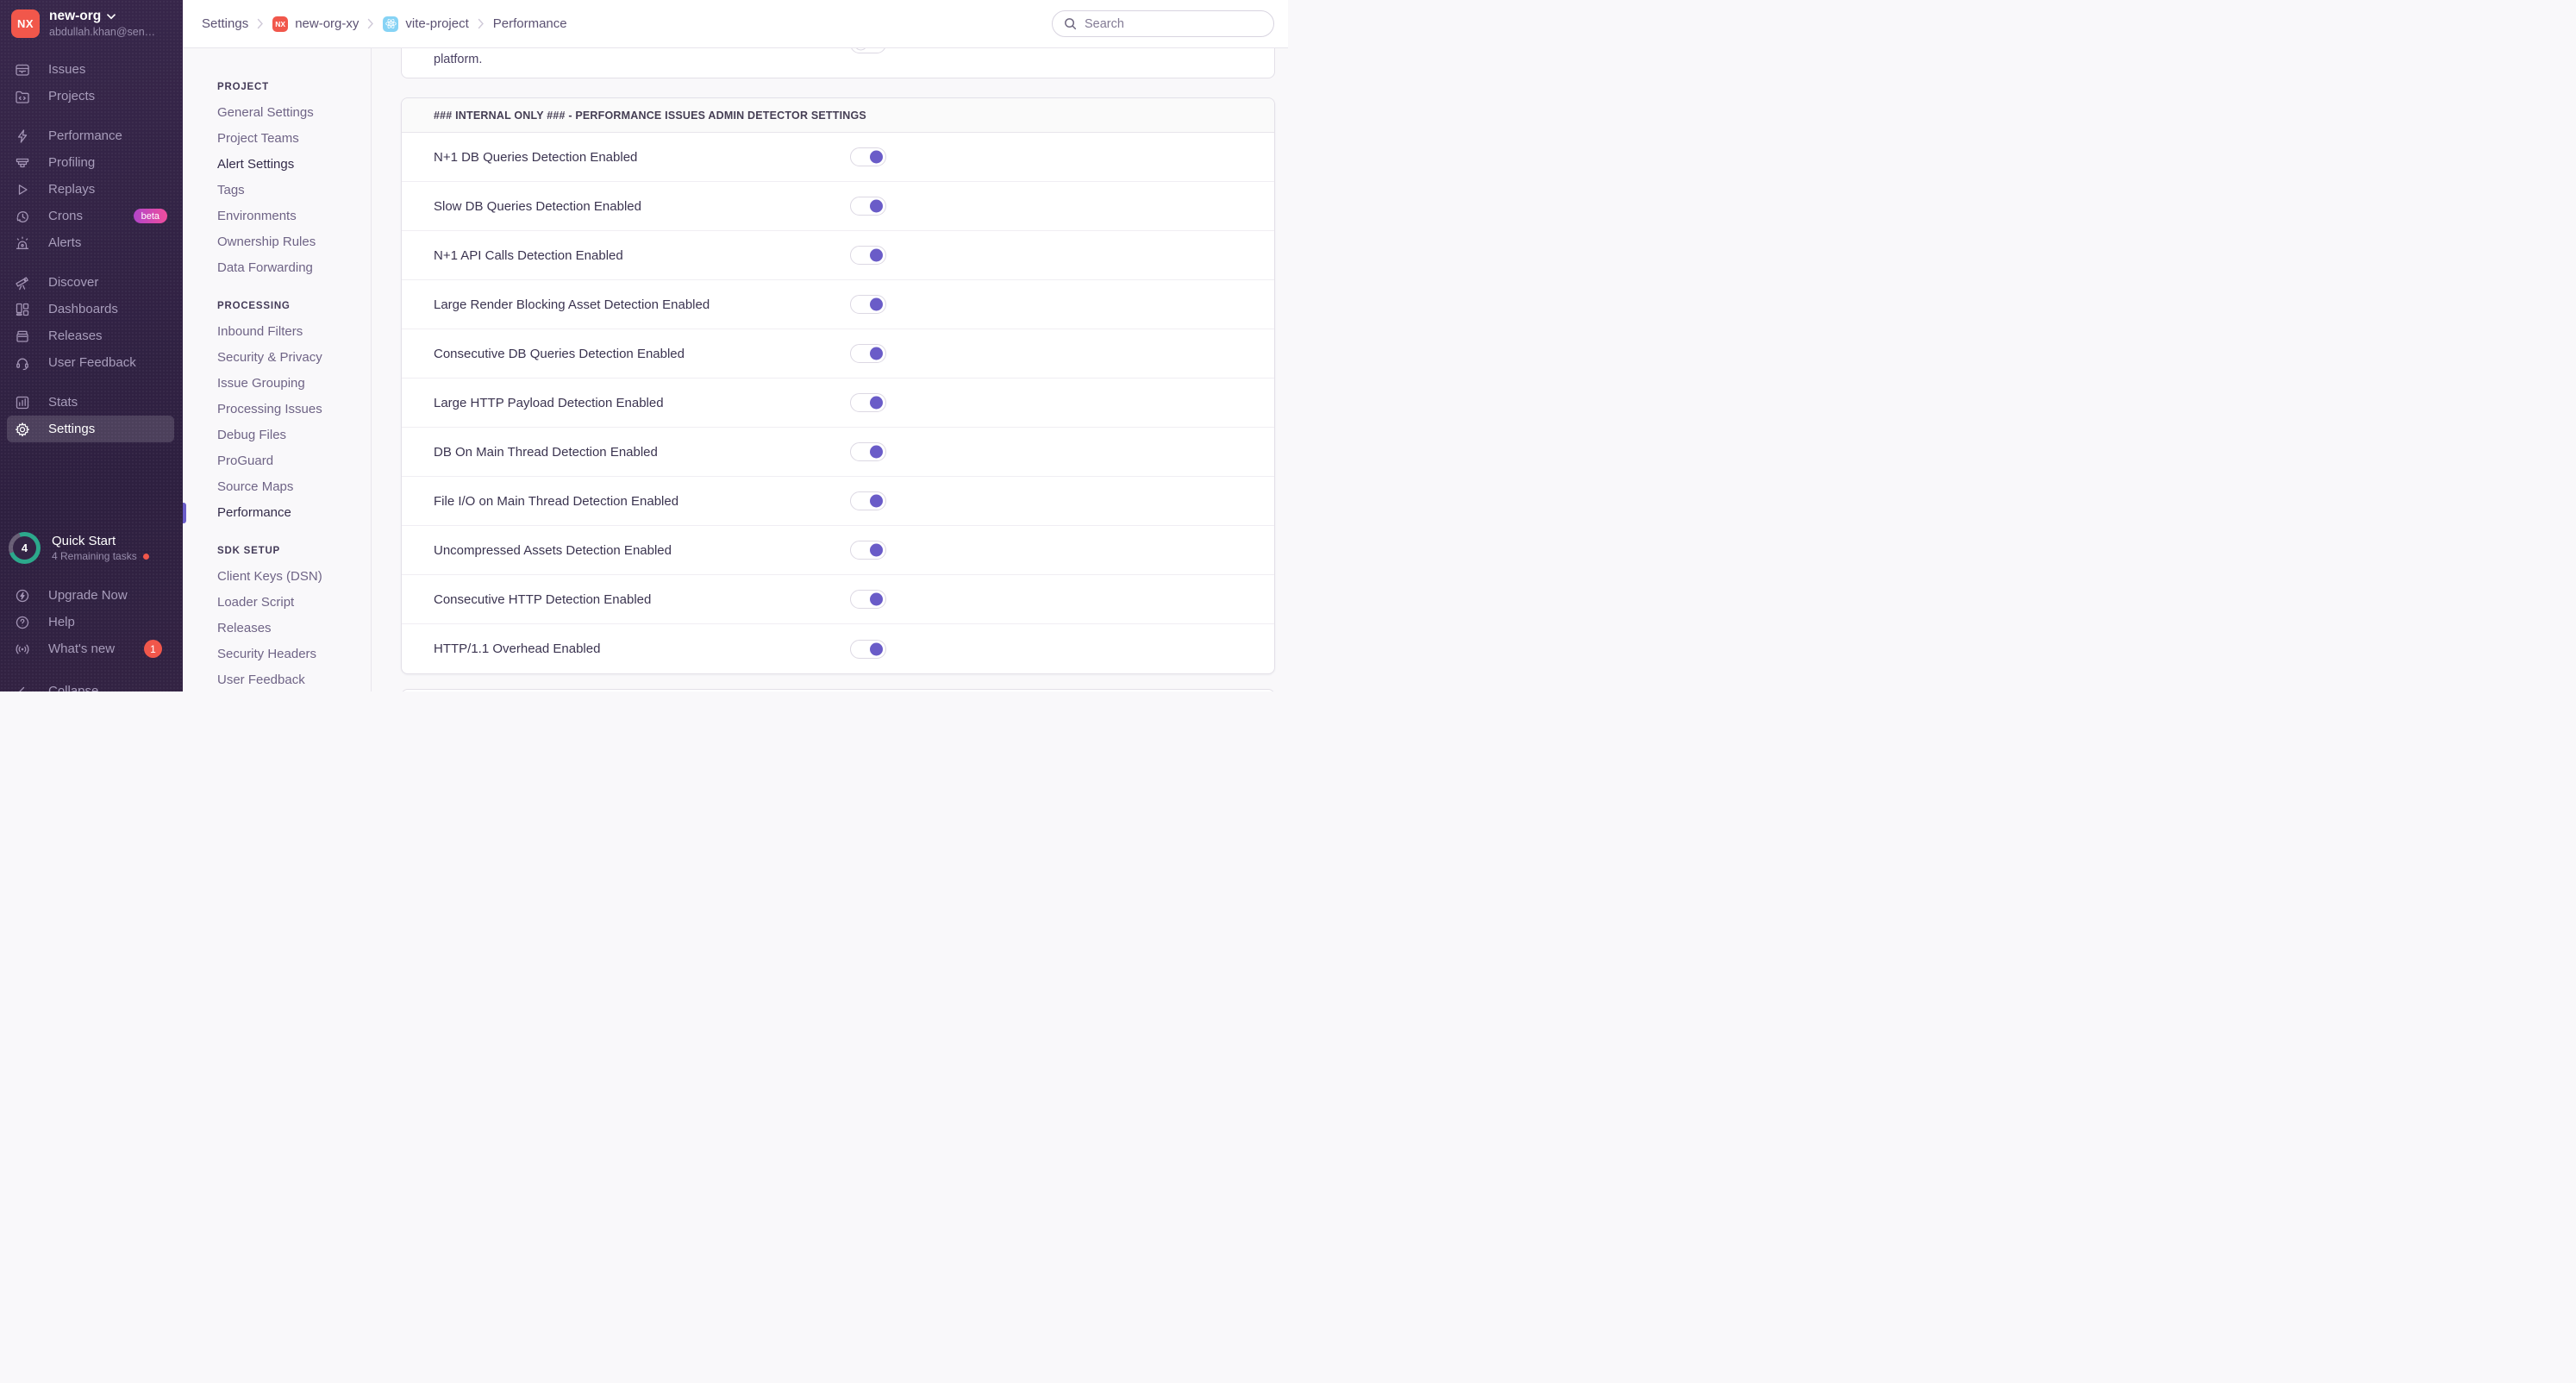 The width and height of the screenshot is (2576, 1383). Describe the element at coordinates (252, 435) in the screenshot. I see `settings-nav-item-label: Debug Files` at that location.